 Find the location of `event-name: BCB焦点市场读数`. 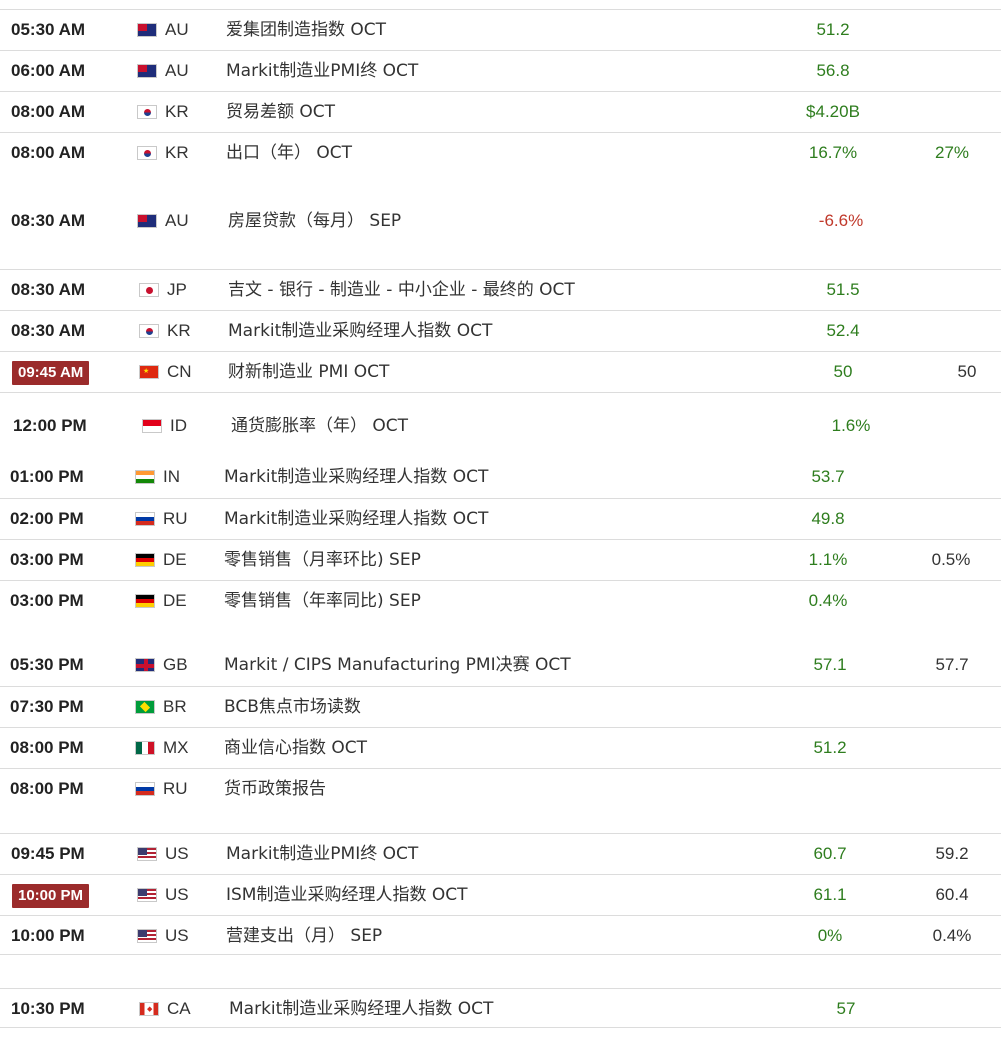

event-name: BCB焦点市场读数 is located at coordinates (292, 707).